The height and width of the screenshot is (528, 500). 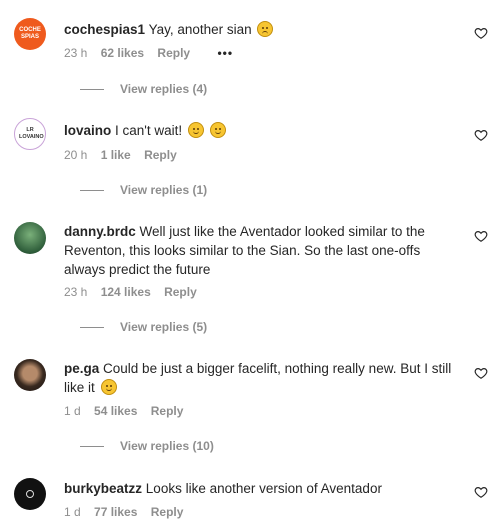 What do you see at coordinates (108, 387) in the screenshot?
I see `smiling-face-icon` at bounding box center [108, 387].